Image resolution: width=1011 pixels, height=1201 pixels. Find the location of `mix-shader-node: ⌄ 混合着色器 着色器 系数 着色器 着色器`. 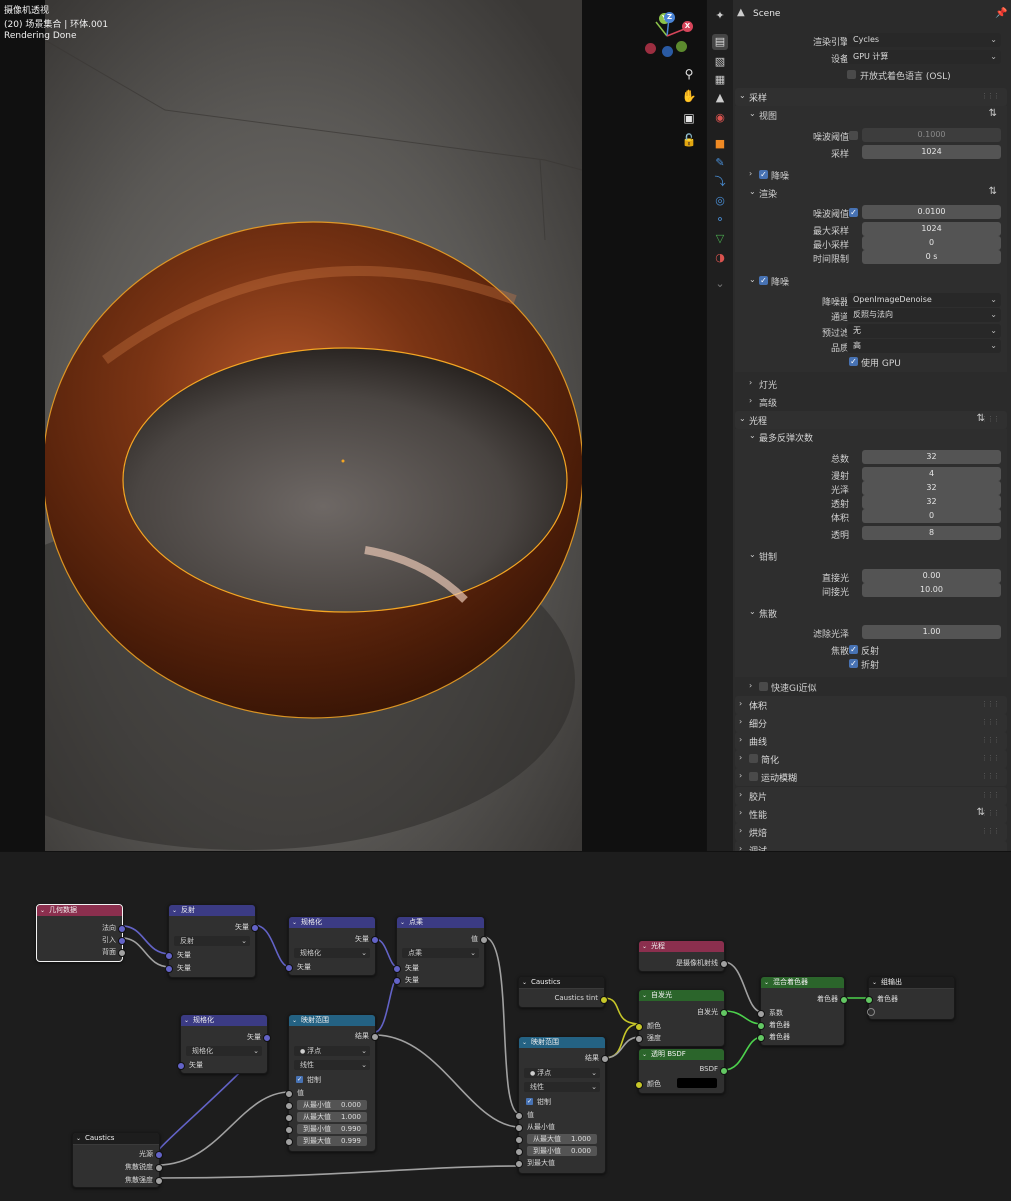

mix-shader-node: ⌄ 混合着色器 着色器 系数 着色器 着色器 is located at coordinates (802, 1011).